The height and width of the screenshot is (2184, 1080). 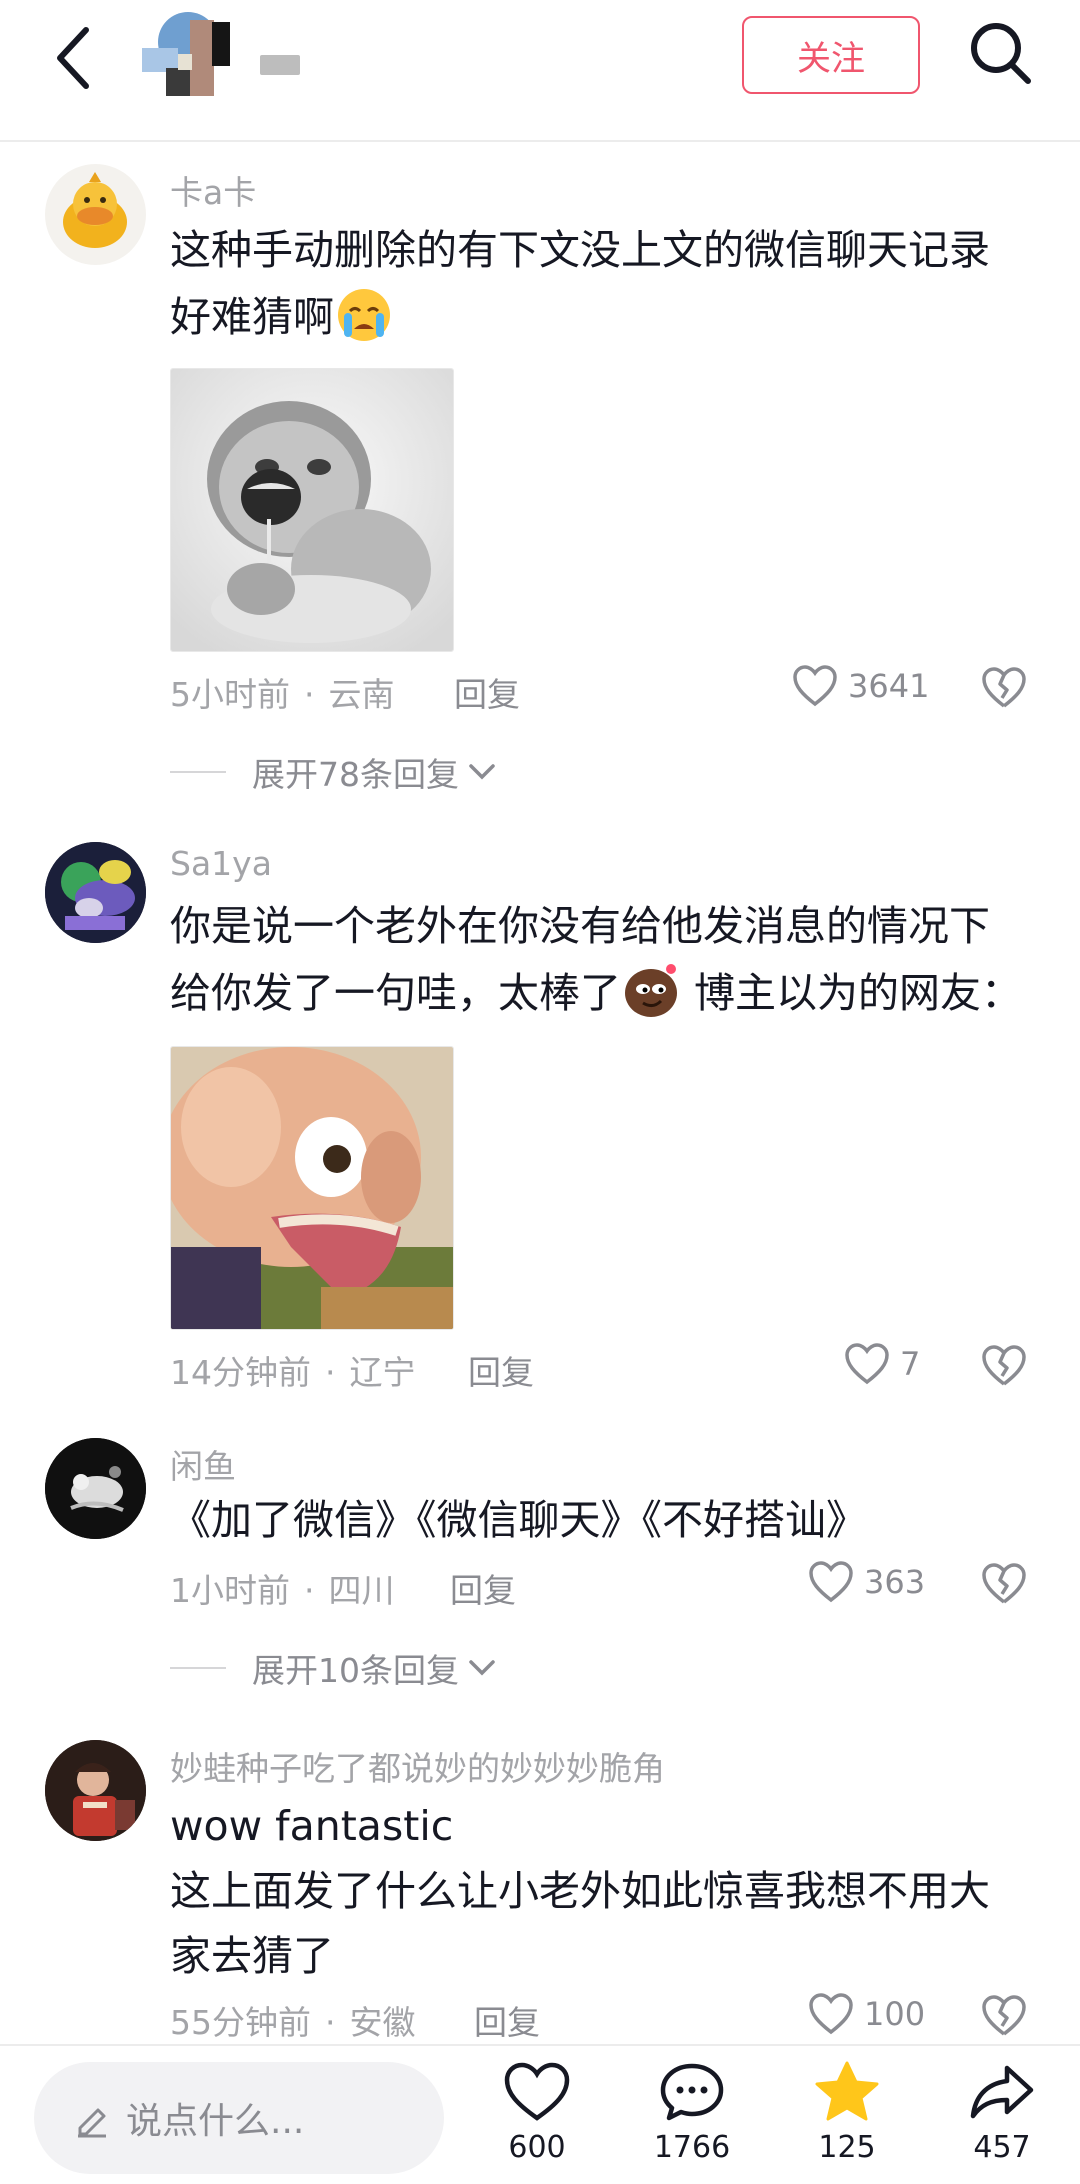 What do you see at coordinates (361, 1590) in the screenshot?
I see `comment-location: 四川` at bounding box center [361, 1590].